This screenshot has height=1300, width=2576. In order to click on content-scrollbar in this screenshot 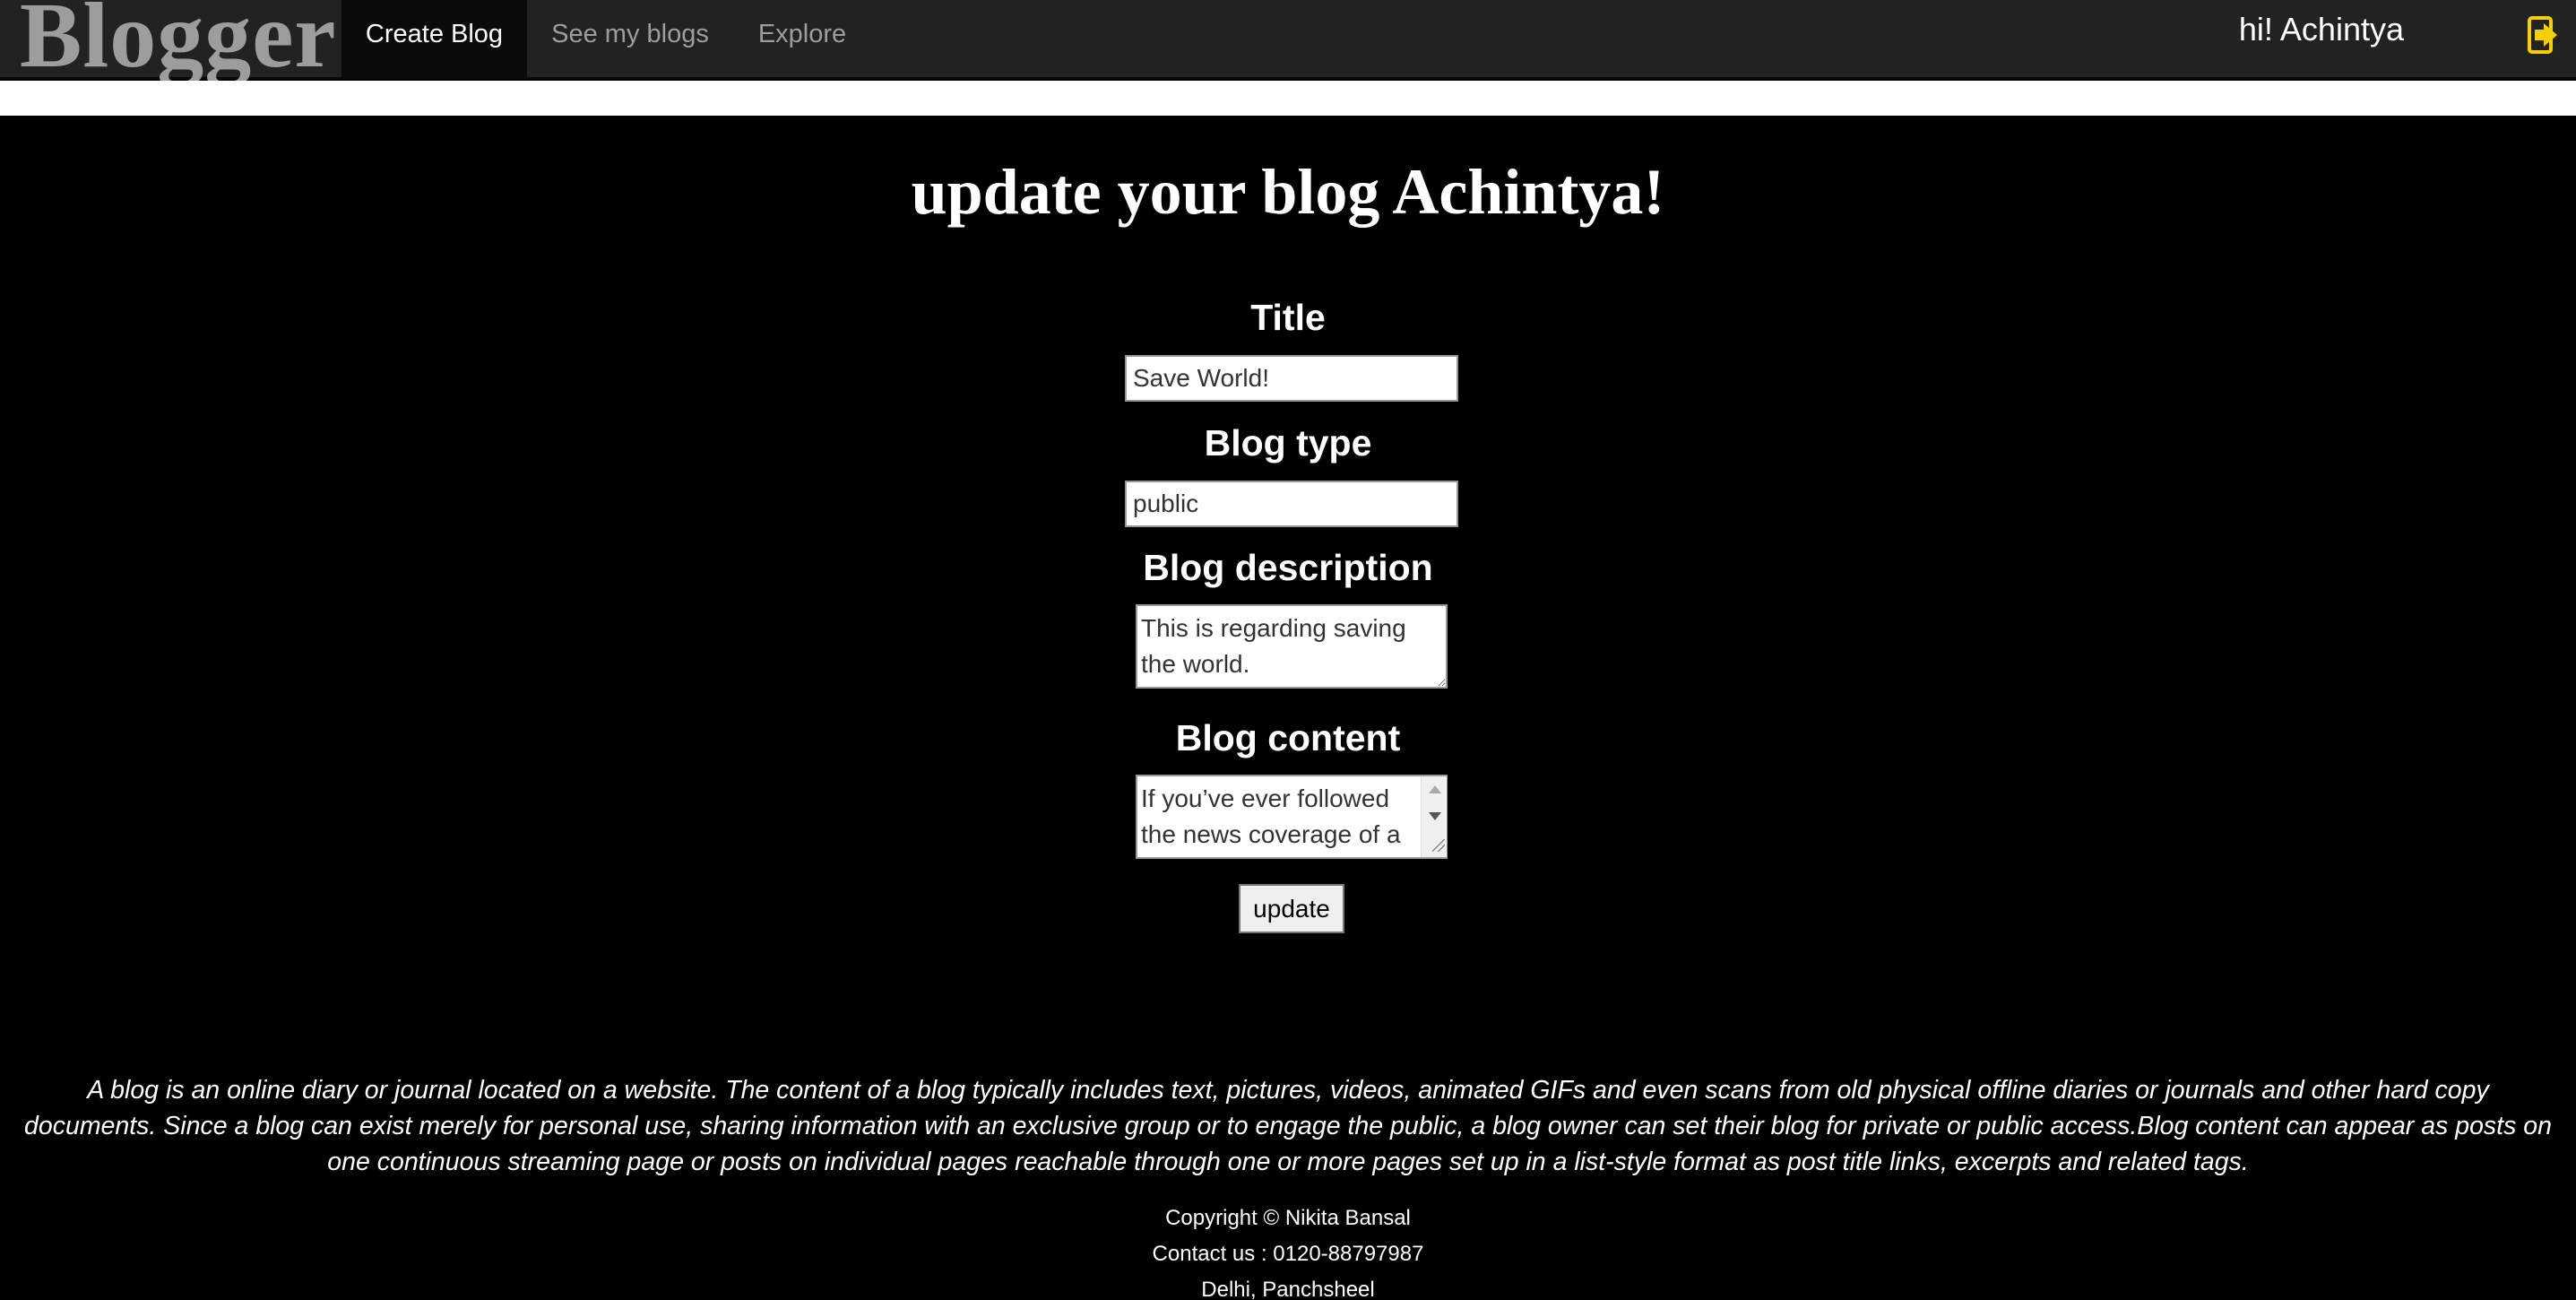, I will do `click(1434, 816)`.